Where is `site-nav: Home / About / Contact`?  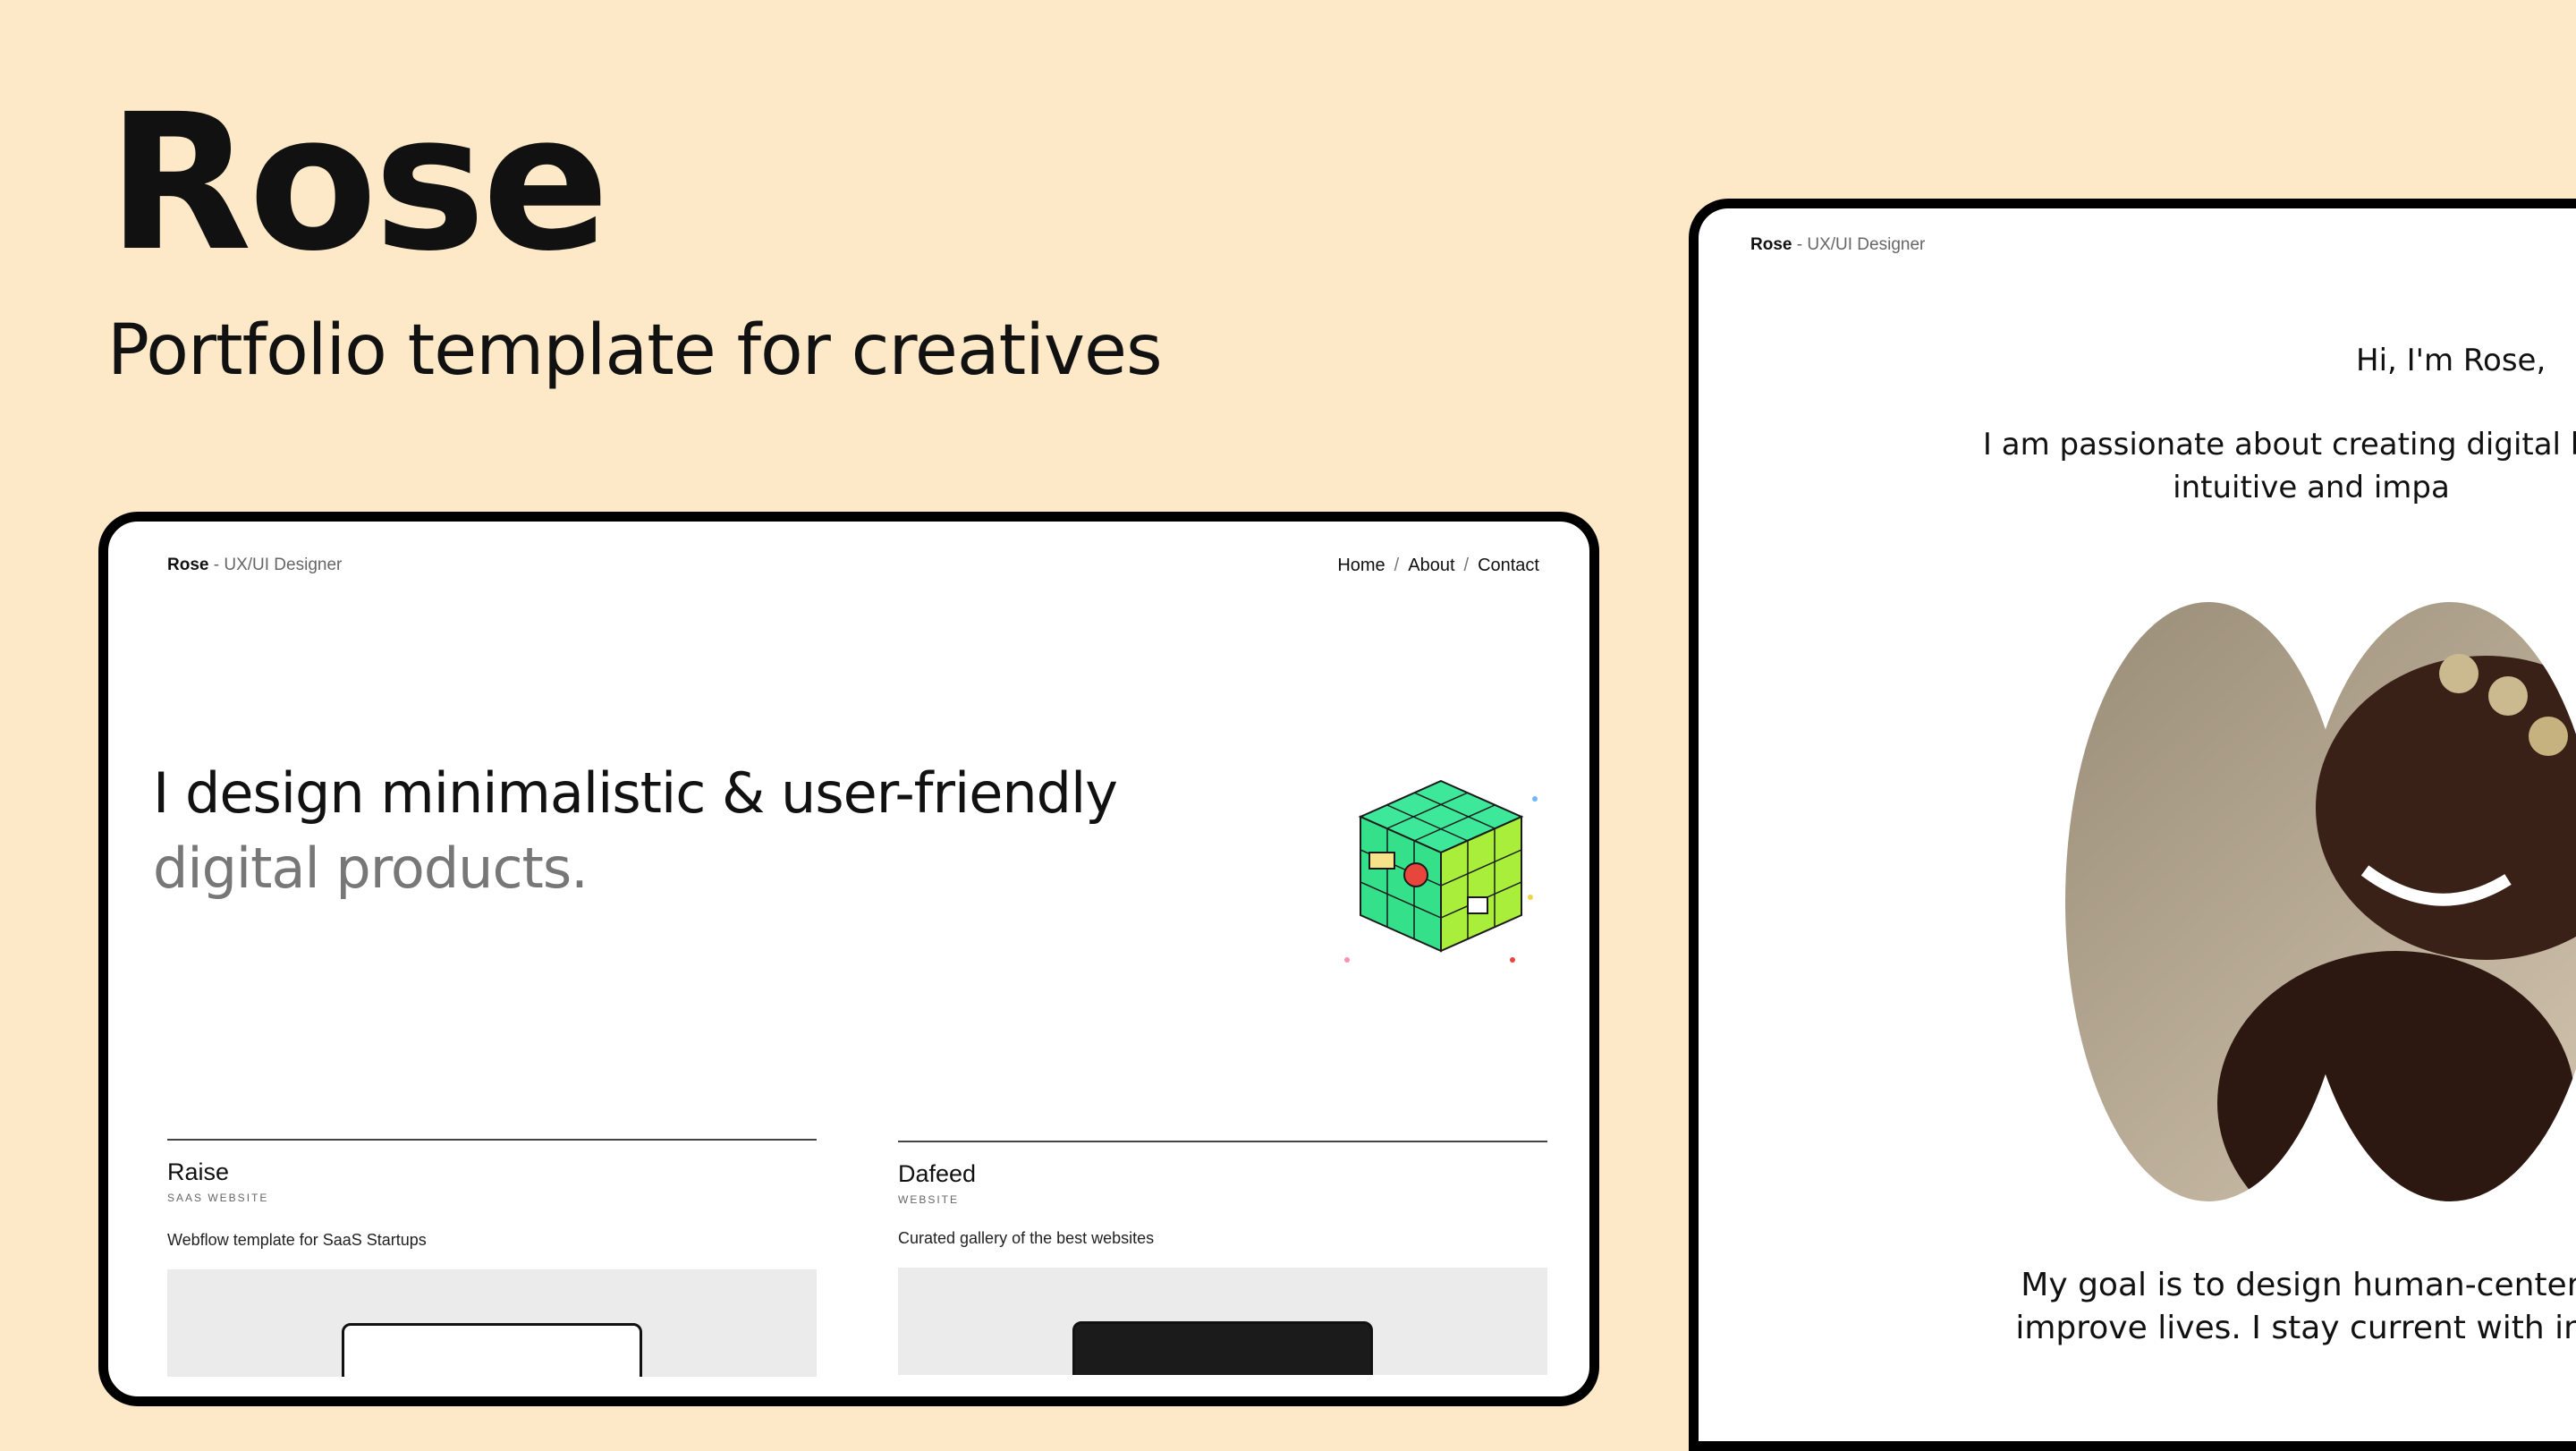 site-nav: Home / About / Contact is located at coordinates (1438, 566).